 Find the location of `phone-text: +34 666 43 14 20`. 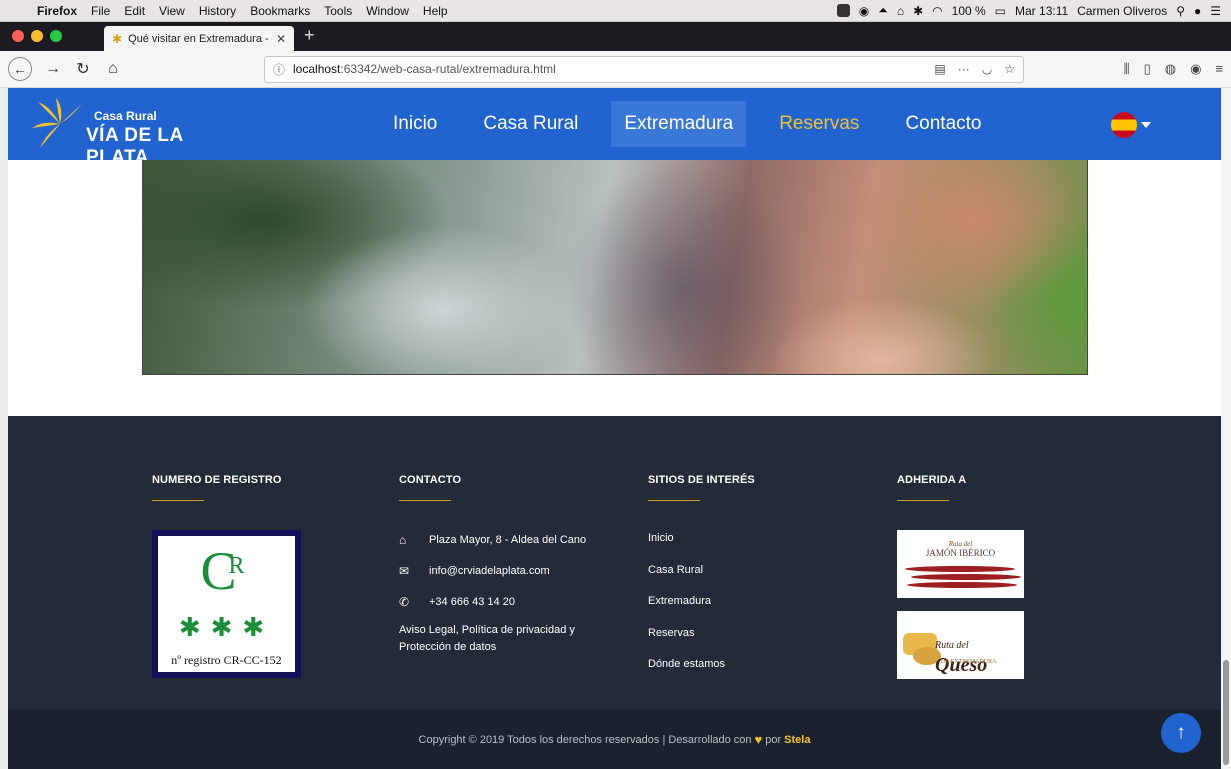

phone-text: +34 666 43 14 20 is located at coordinates (472, 602).